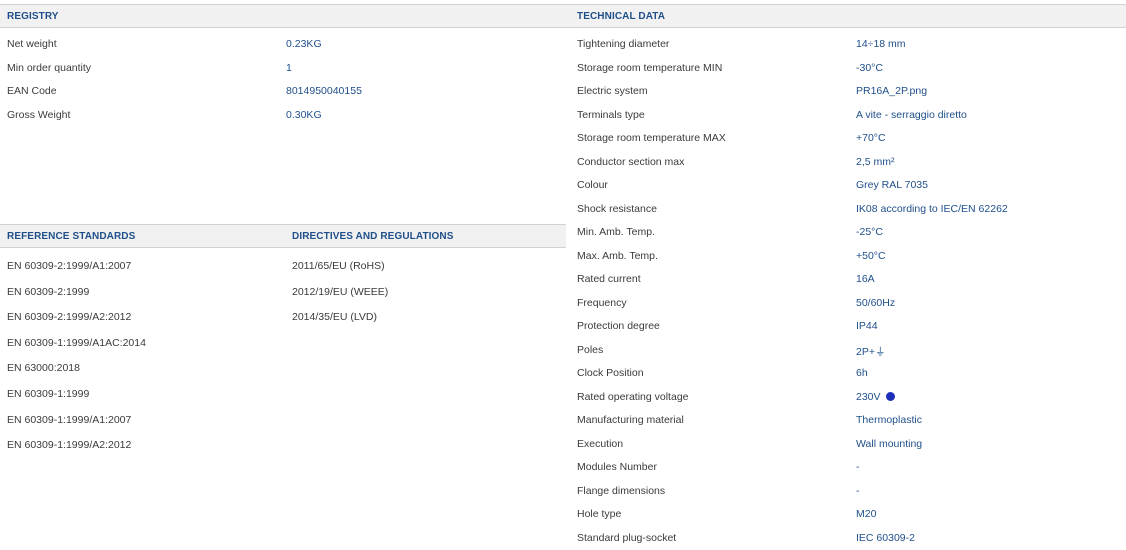 The height and width of the screenshot is (550, 1126). What do you see at coordinates (609, 279) in the screenshot?
I see `technical-label: Rated current` at bounding box center [609, 279].